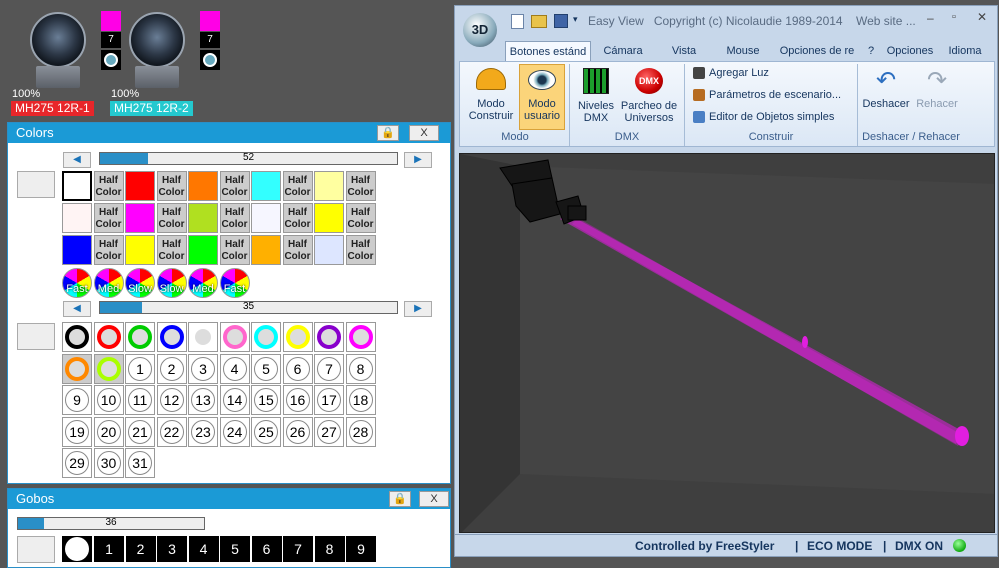 This screenshot has height=568, width=999. What do you see at coordinates (297, 431) in the screenshot?
I see `wheel-position-button: 26` at bounding box center [297, 431].